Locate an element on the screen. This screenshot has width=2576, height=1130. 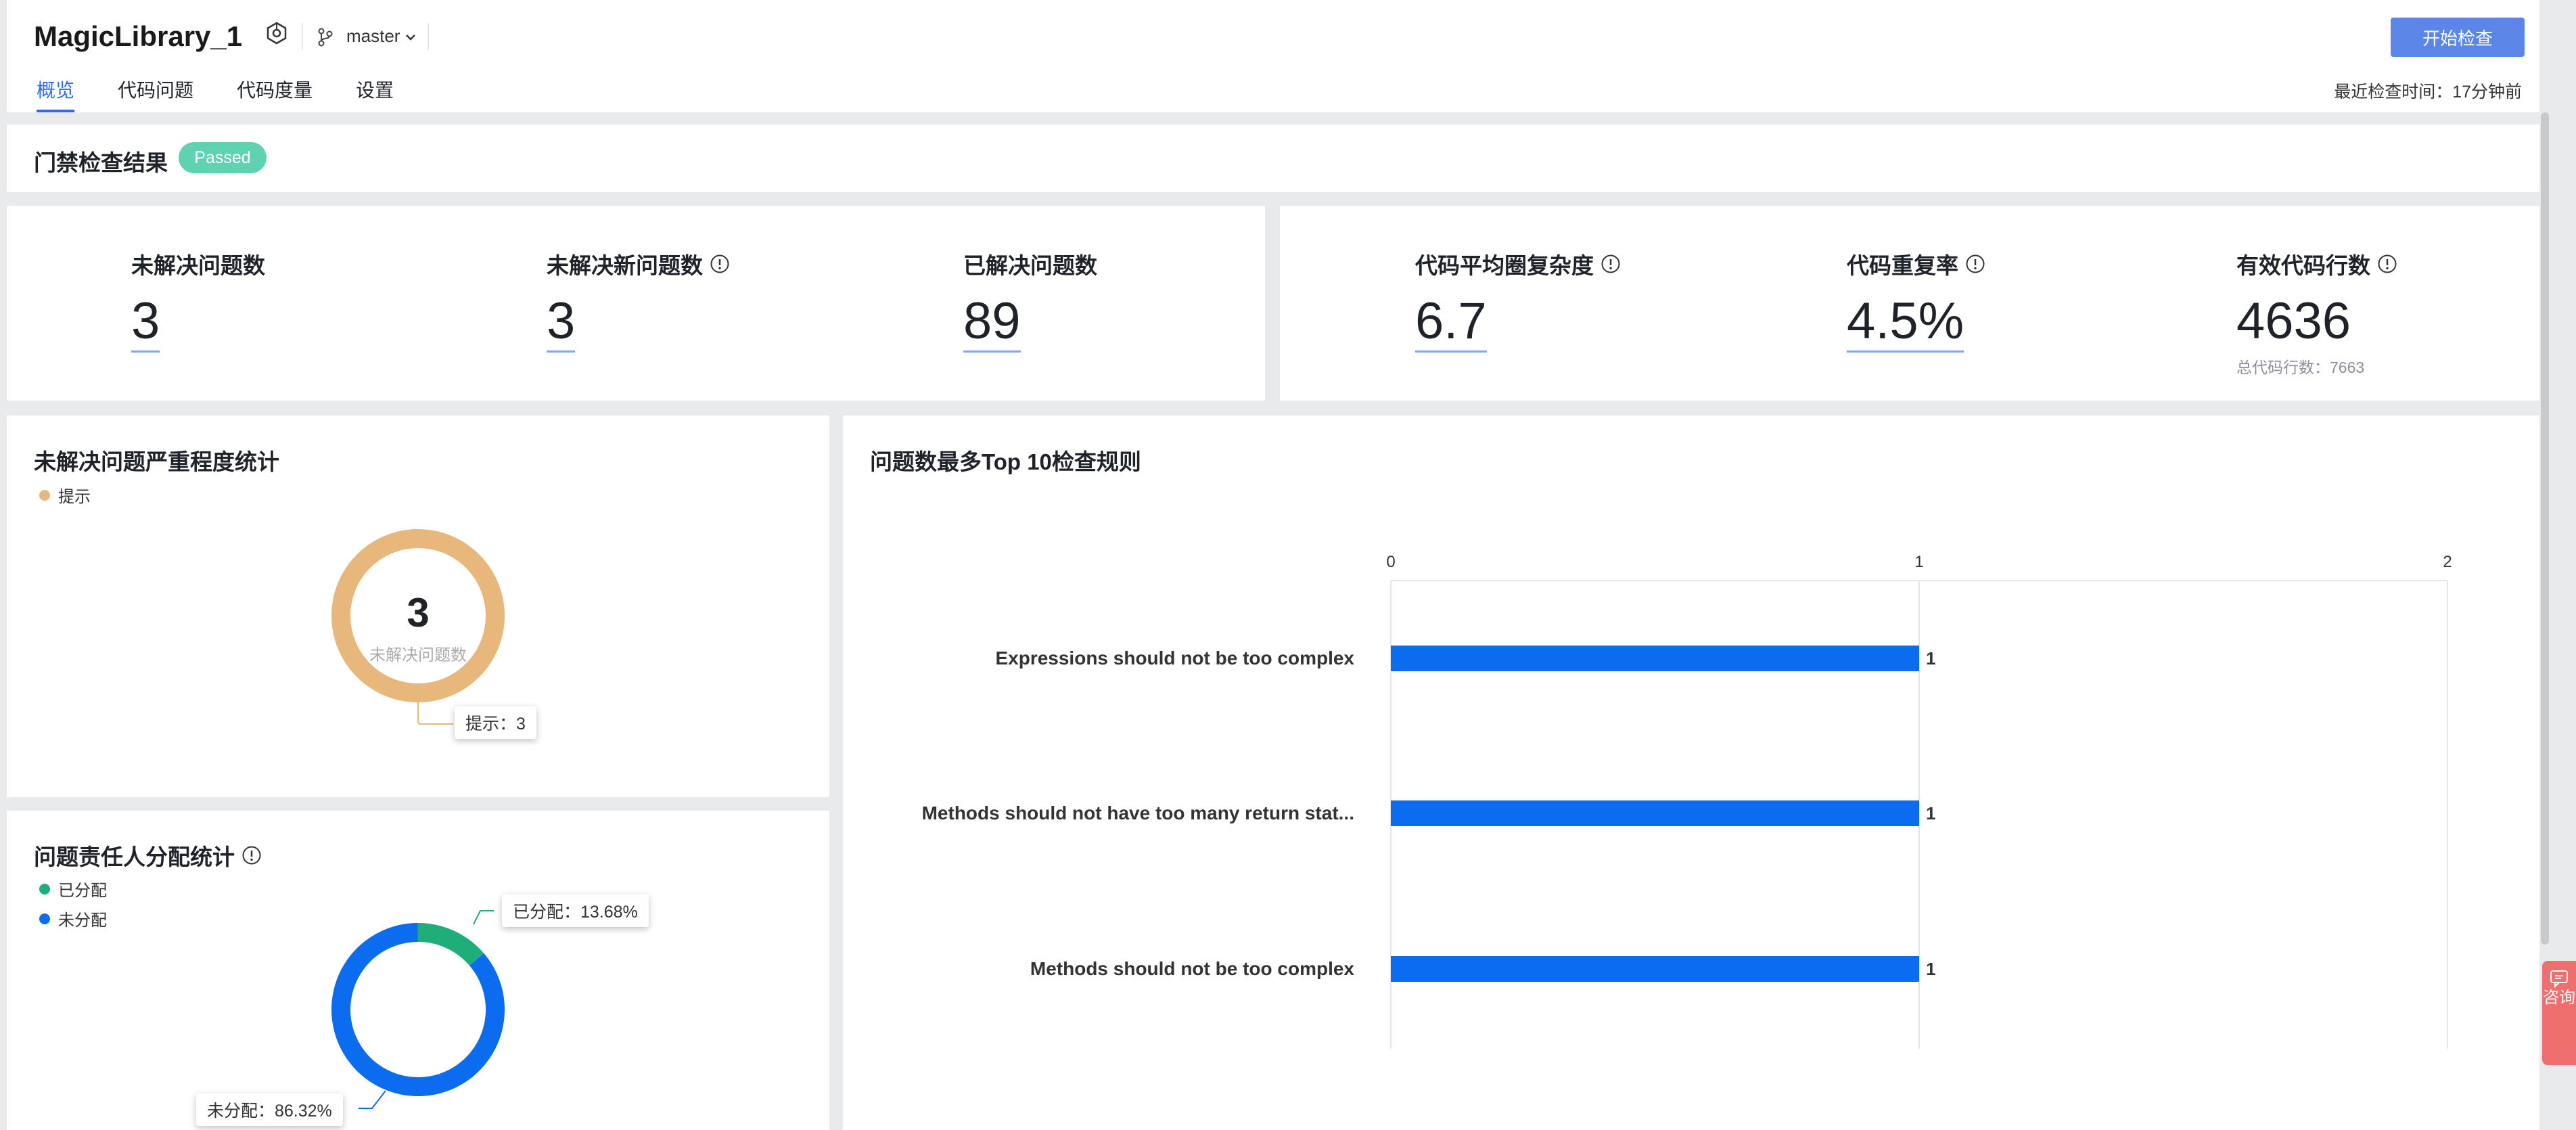
x-tick-label: 1 is located at coordinates (1918, 562).